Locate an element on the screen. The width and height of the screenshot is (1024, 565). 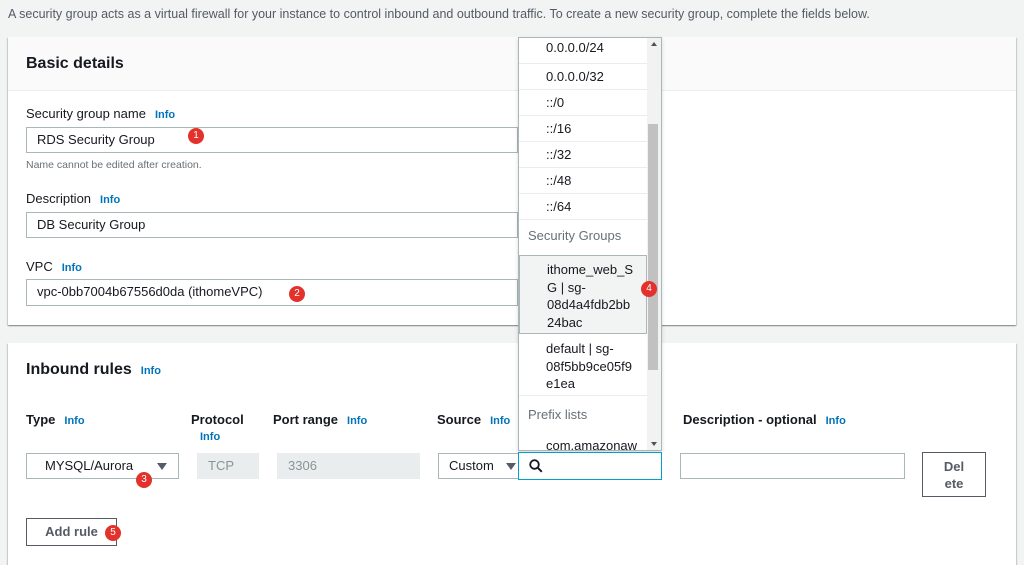
info-link-inbound: Info is located at coordinates (151, 371).